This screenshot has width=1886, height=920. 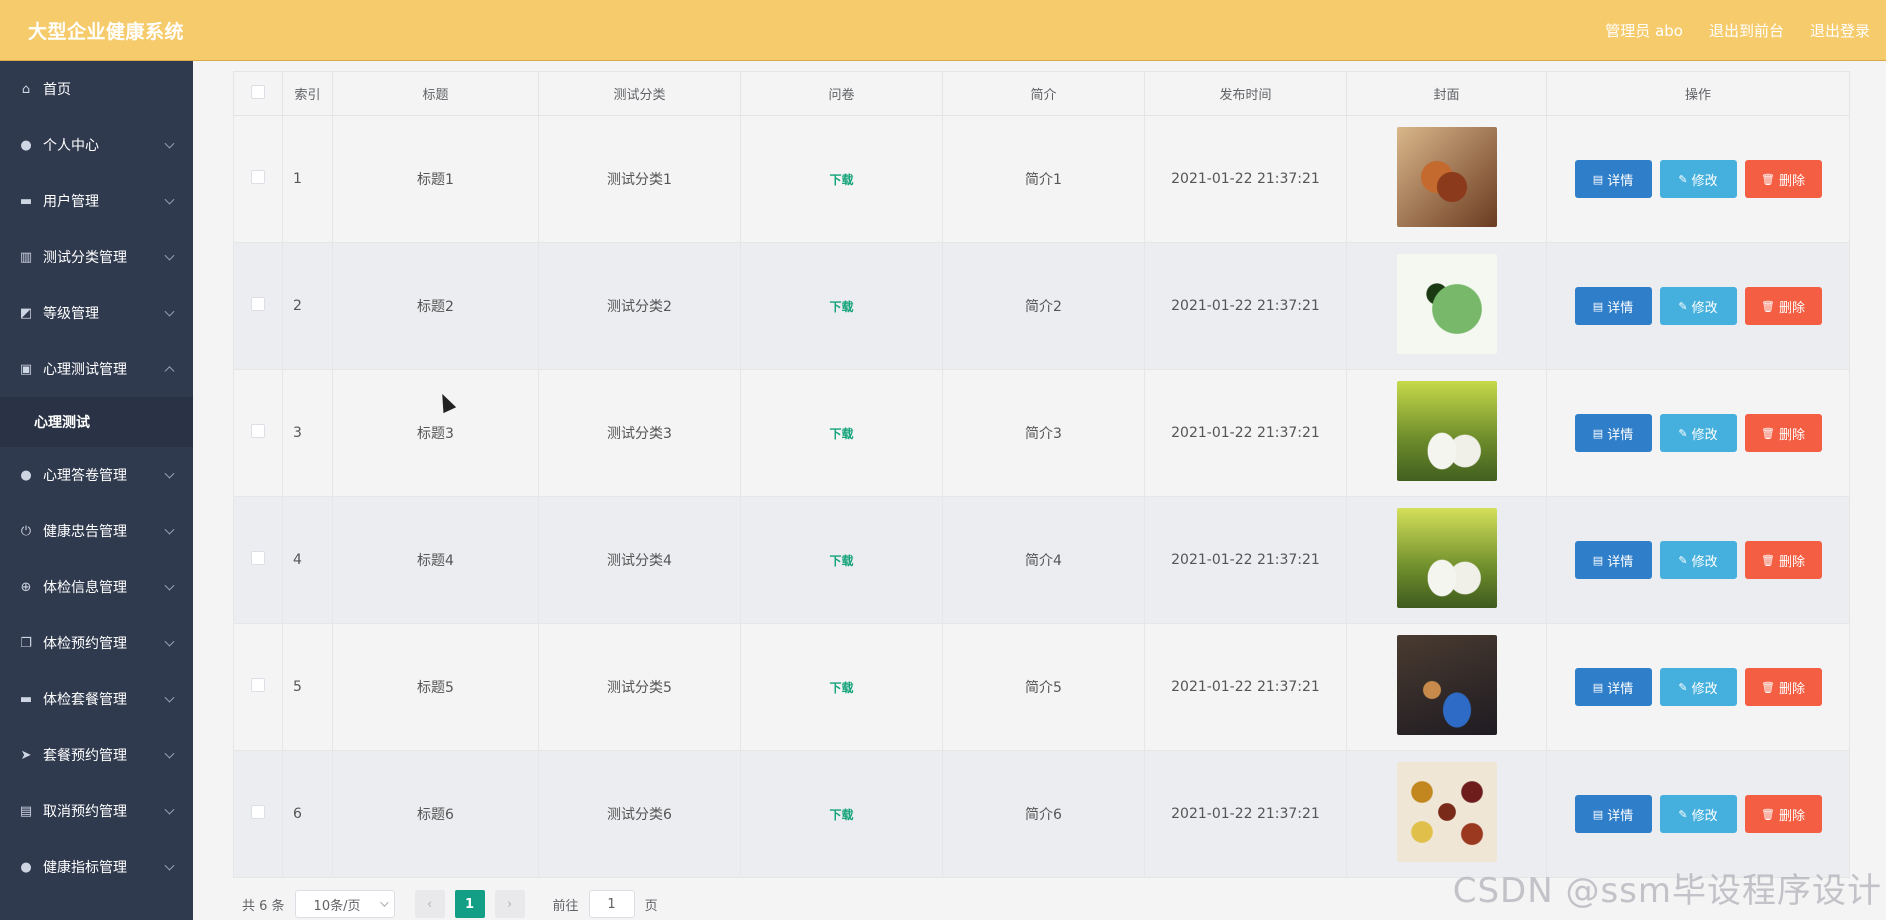 I want to click on cell-intro: 简介2, so click(x=1043, y=306).